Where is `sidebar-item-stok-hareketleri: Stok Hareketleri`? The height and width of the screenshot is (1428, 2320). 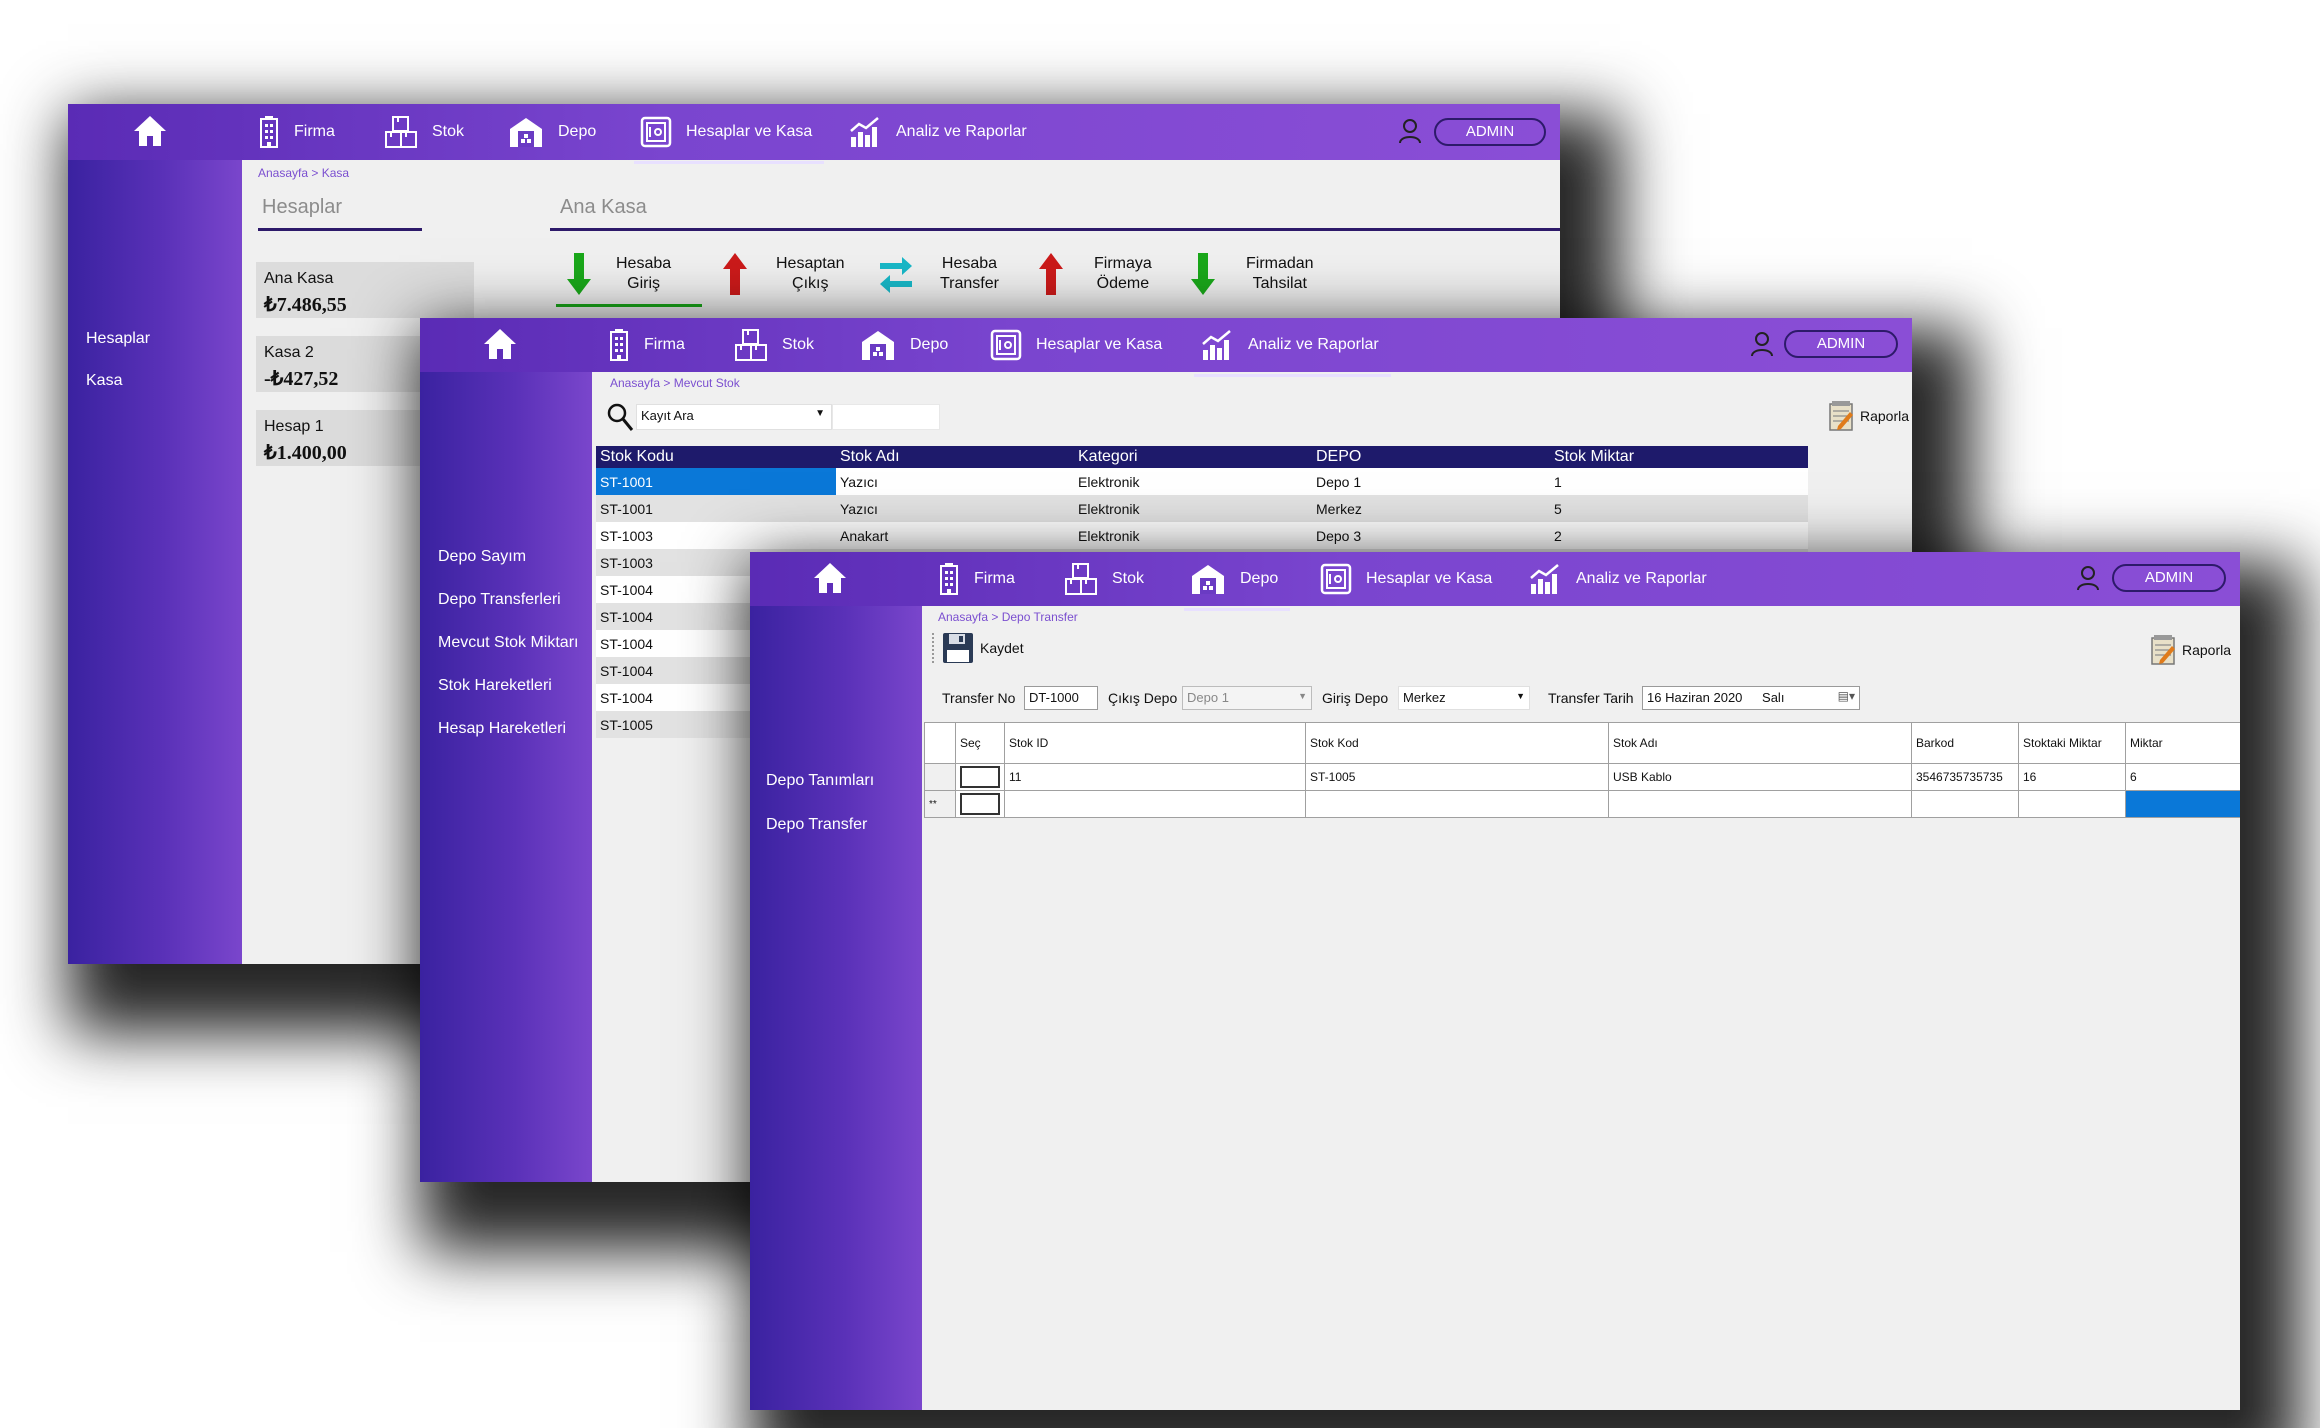
sidebar-item-stok-hareketleri: Stok Hareketleri is located at coordinates (495, 686).